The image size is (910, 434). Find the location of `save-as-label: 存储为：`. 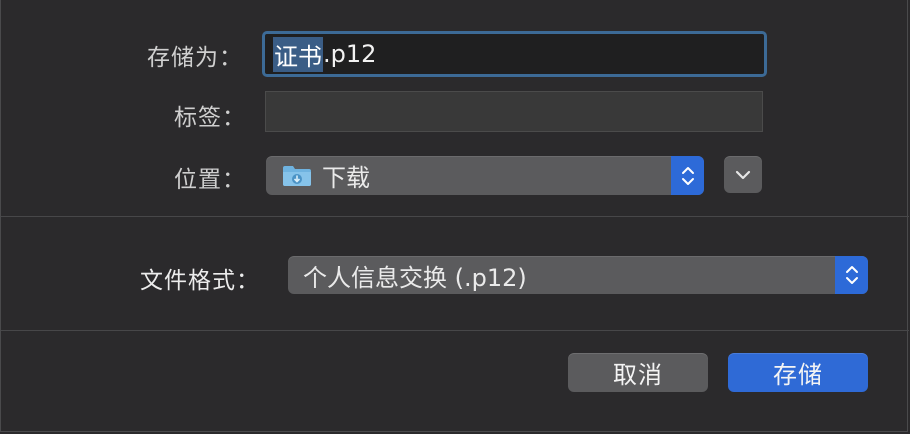

save-as-label: 存储为： is located at coordinates (195, 58).